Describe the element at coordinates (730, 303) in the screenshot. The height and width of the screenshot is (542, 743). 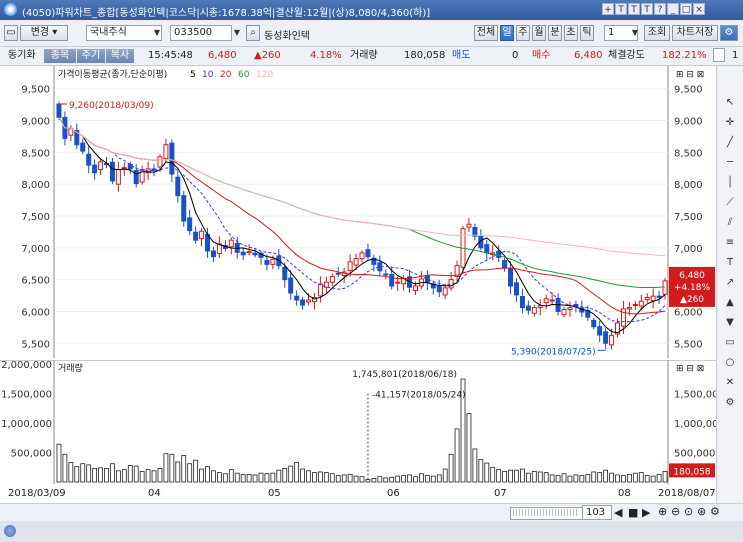
I see `up-arrow-icon: ▲` at that location.